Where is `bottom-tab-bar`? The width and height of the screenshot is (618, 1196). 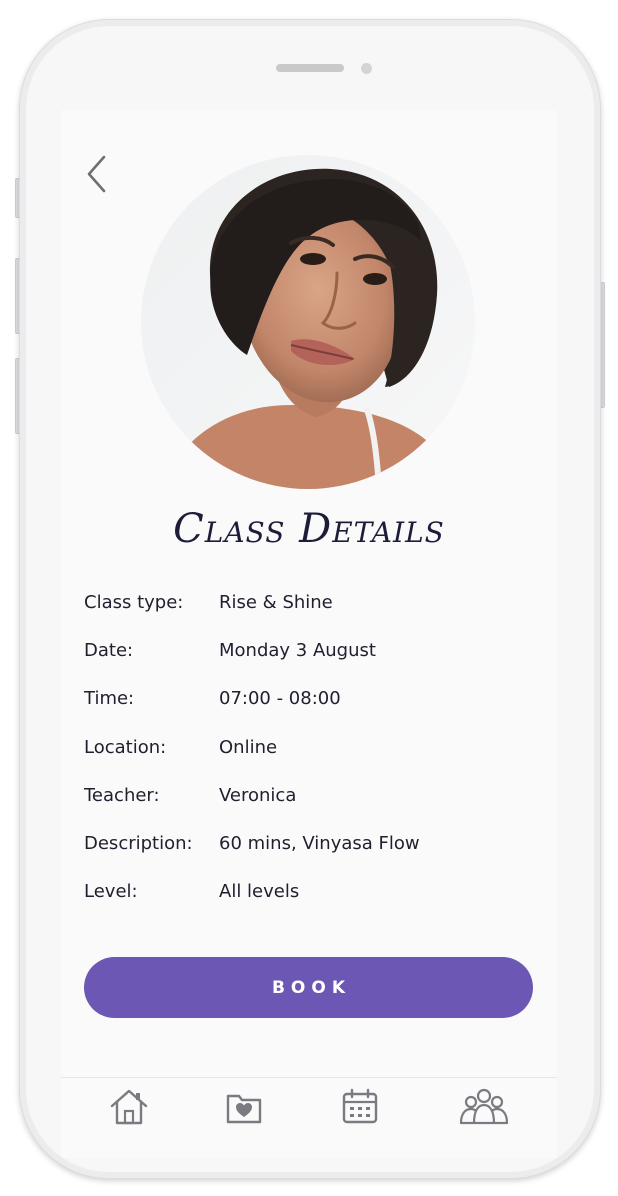
bottom-tab-bar is located at coordinates (309, 1108).